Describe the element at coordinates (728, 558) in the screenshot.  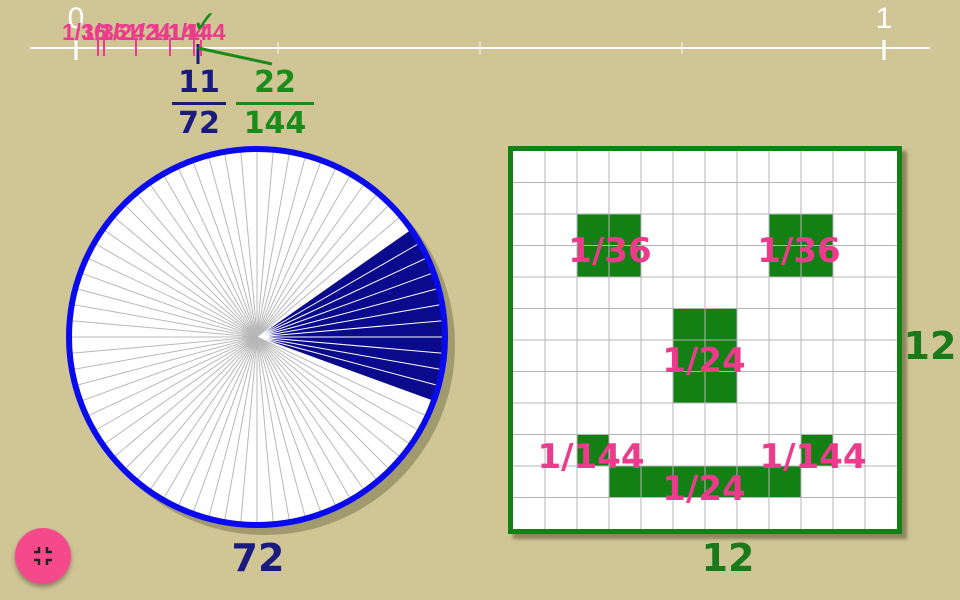
I see `grid-width-label: 12` at that location.